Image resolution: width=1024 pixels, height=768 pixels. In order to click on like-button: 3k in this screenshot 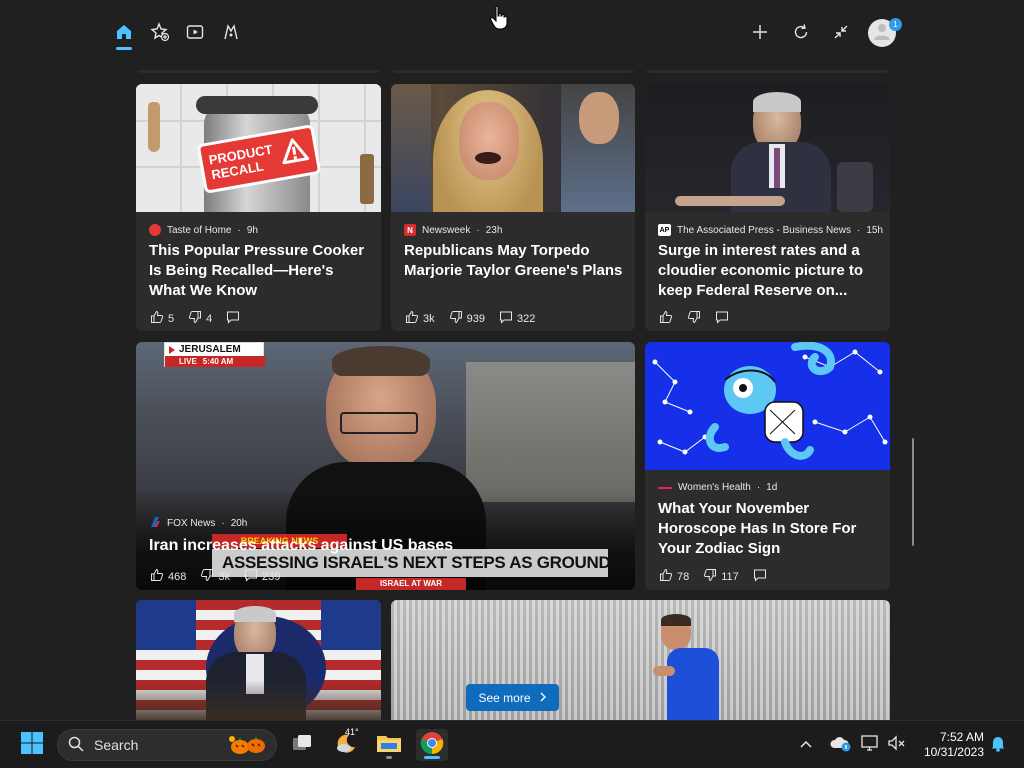, I will do `click(420, 318)`.